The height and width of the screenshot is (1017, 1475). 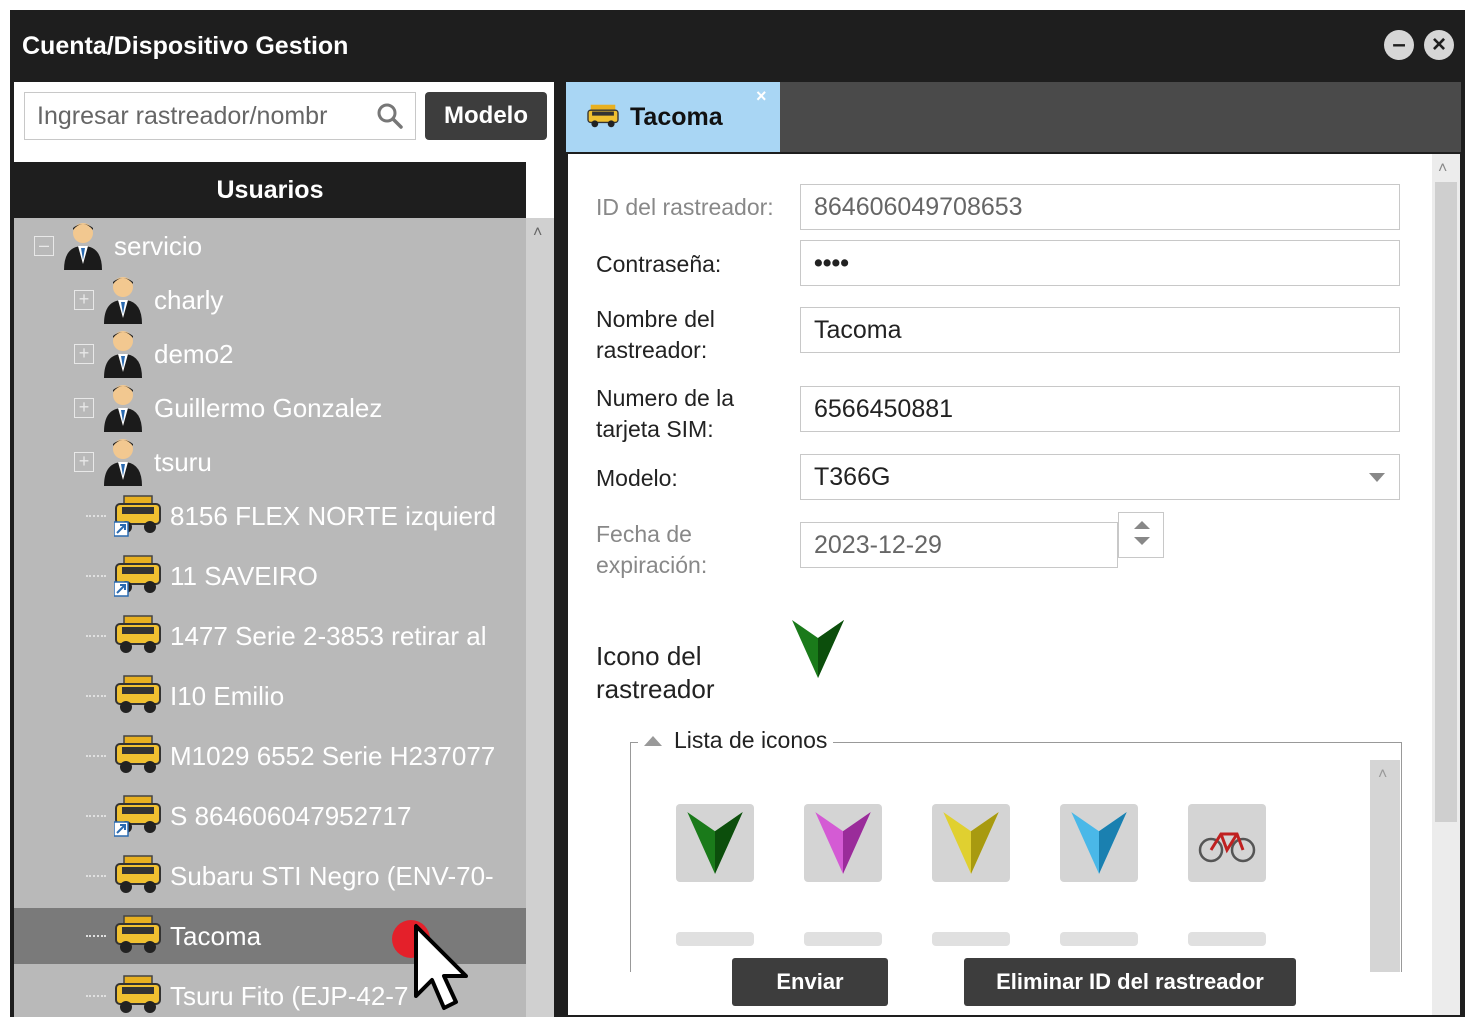 I want to click on icon-option-blue-arrow, so click(x=1099, y=843).